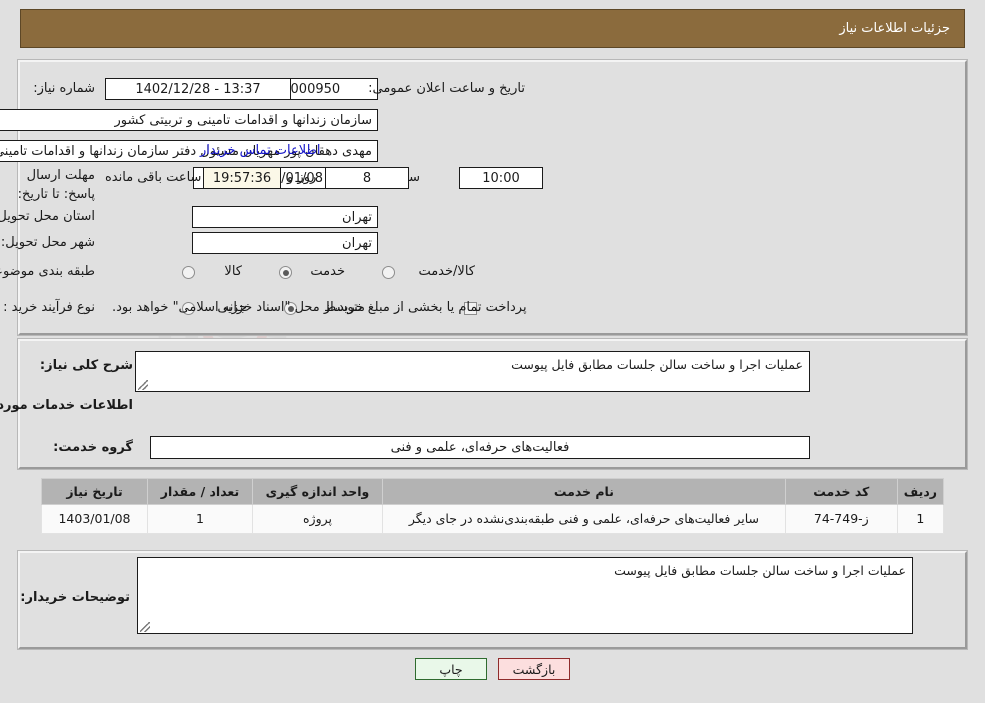 This screenshot has width=985, height=703. Describe the element at coordinates (66, 405) in the screenshot. I see `services-section-title: اطلاعات خدمات مورد نیاز` at that location.